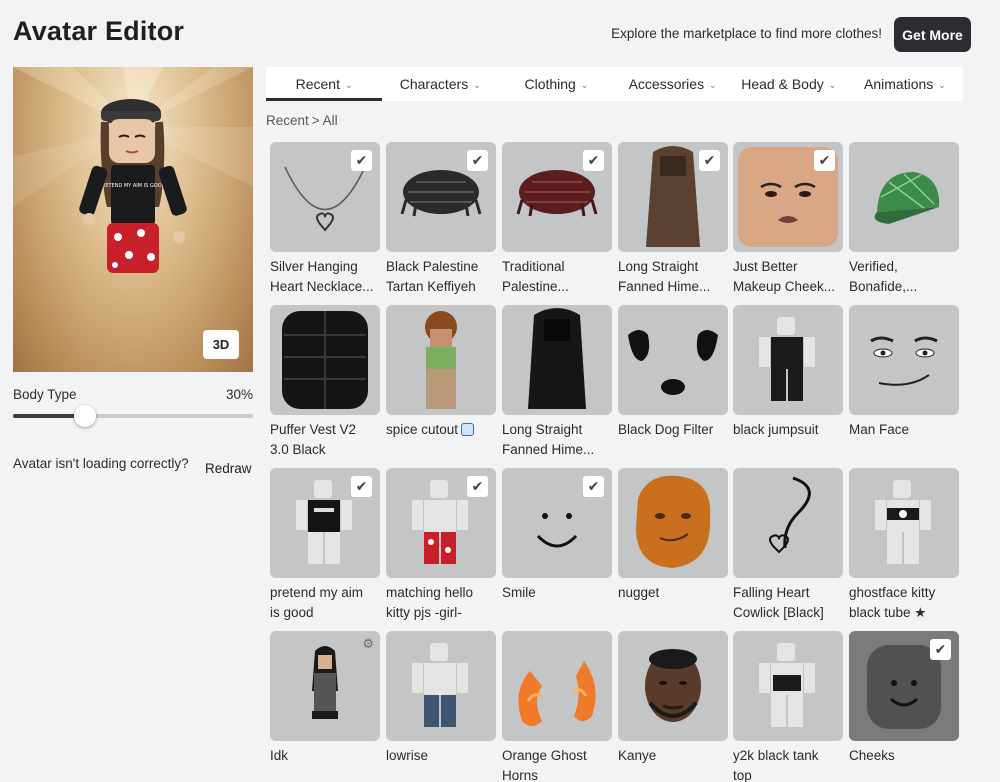 The width and height of the screenshot is (1000, 782). Describe the element at coordinates (45, 394) in the screenshot. I see `body-type-label: Body Type` at that location.